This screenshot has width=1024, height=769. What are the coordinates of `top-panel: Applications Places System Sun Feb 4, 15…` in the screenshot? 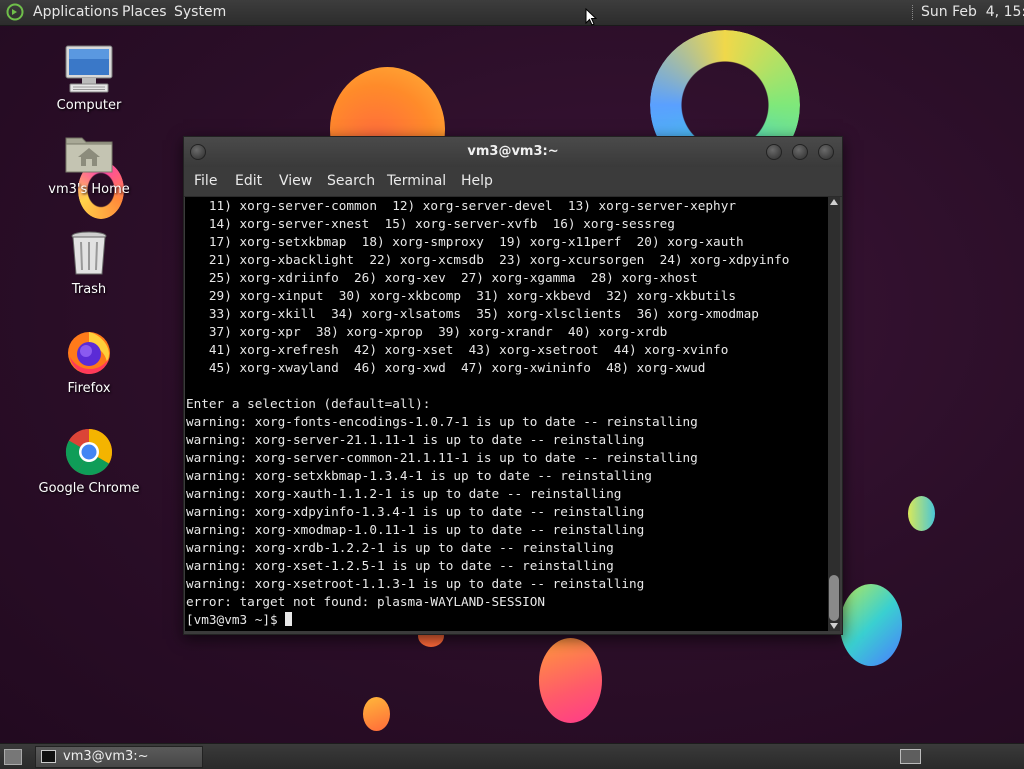 It's located at (512, 13).